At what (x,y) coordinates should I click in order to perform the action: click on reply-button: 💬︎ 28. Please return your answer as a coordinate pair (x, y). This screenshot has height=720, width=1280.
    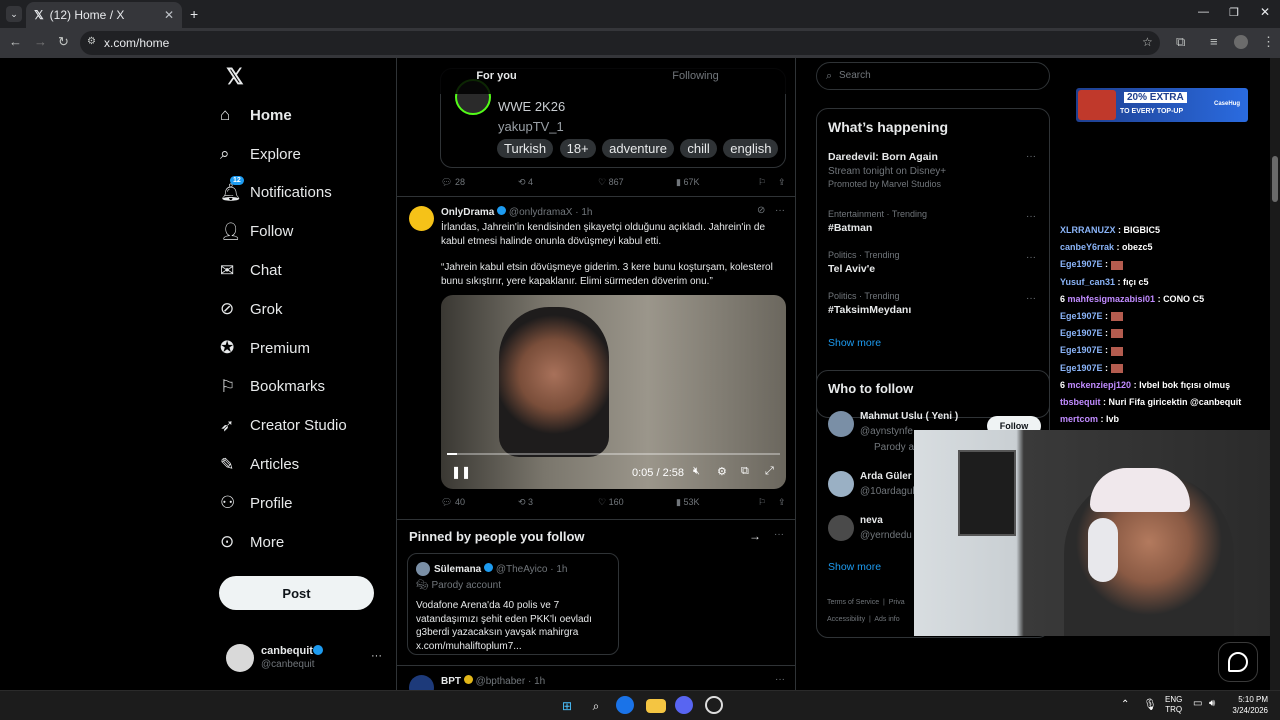
    Looking at the image, I should click on (479, 182).